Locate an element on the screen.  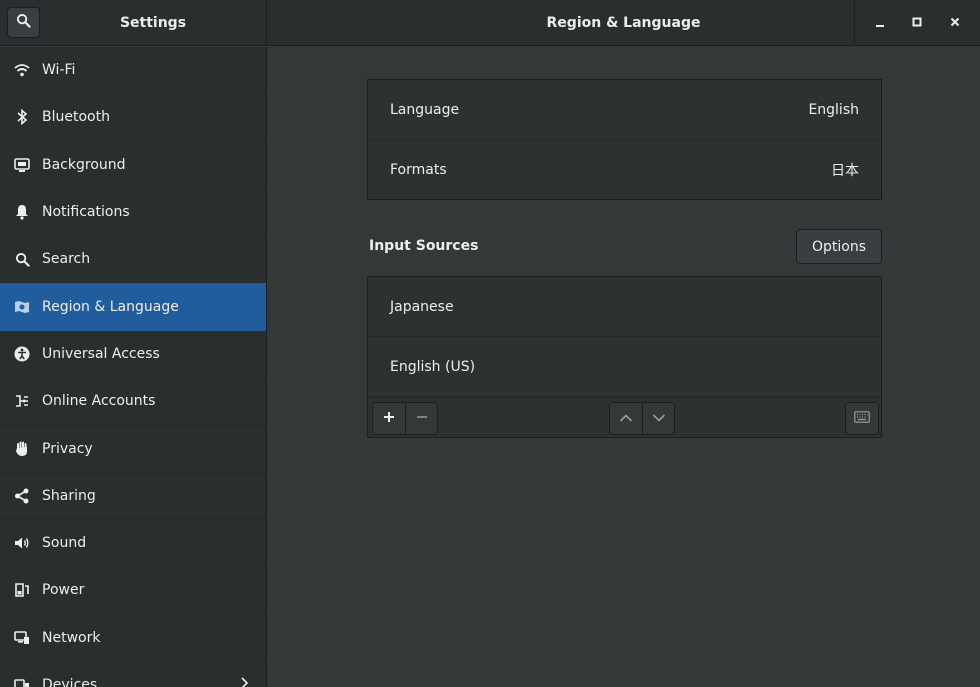
formats-row: Formats 日本 is located at coordinates (624, 170).